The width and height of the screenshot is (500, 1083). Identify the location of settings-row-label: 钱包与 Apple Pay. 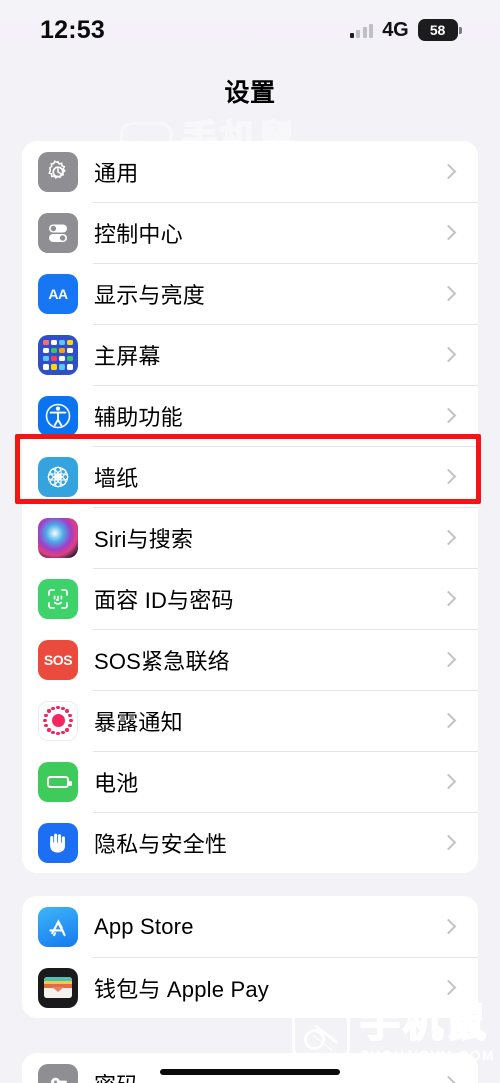
(182, 989).